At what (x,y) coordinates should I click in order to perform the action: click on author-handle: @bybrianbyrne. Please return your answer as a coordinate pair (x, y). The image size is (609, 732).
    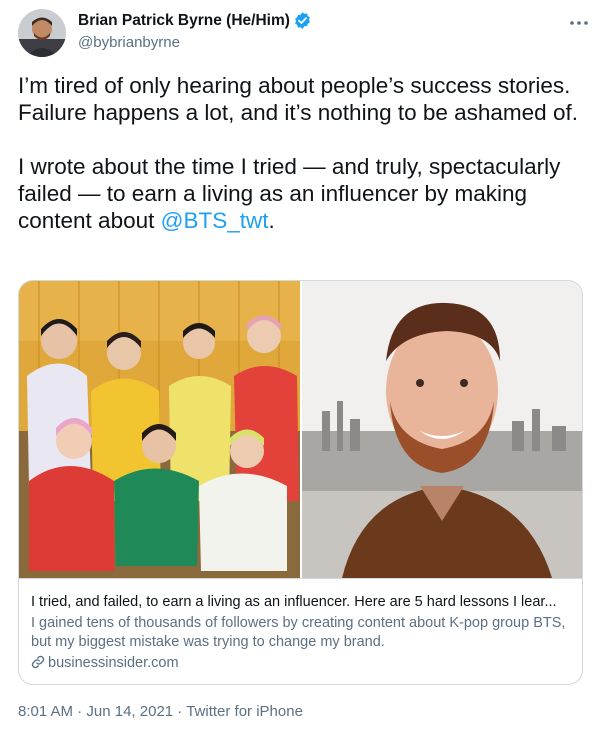
    Looking at the image, I should click on (195, 42).